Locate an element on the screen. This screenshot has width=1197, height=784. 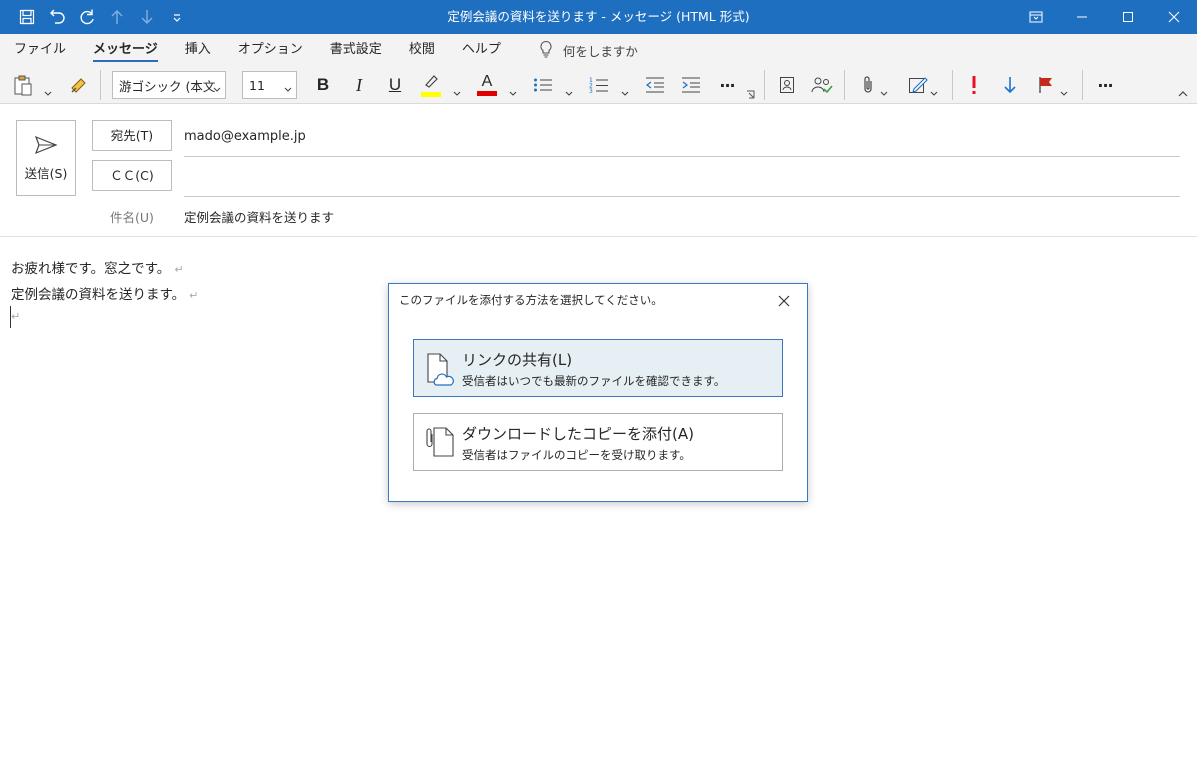
tab-help: ヘルプ is located at coordinates (481, 50).